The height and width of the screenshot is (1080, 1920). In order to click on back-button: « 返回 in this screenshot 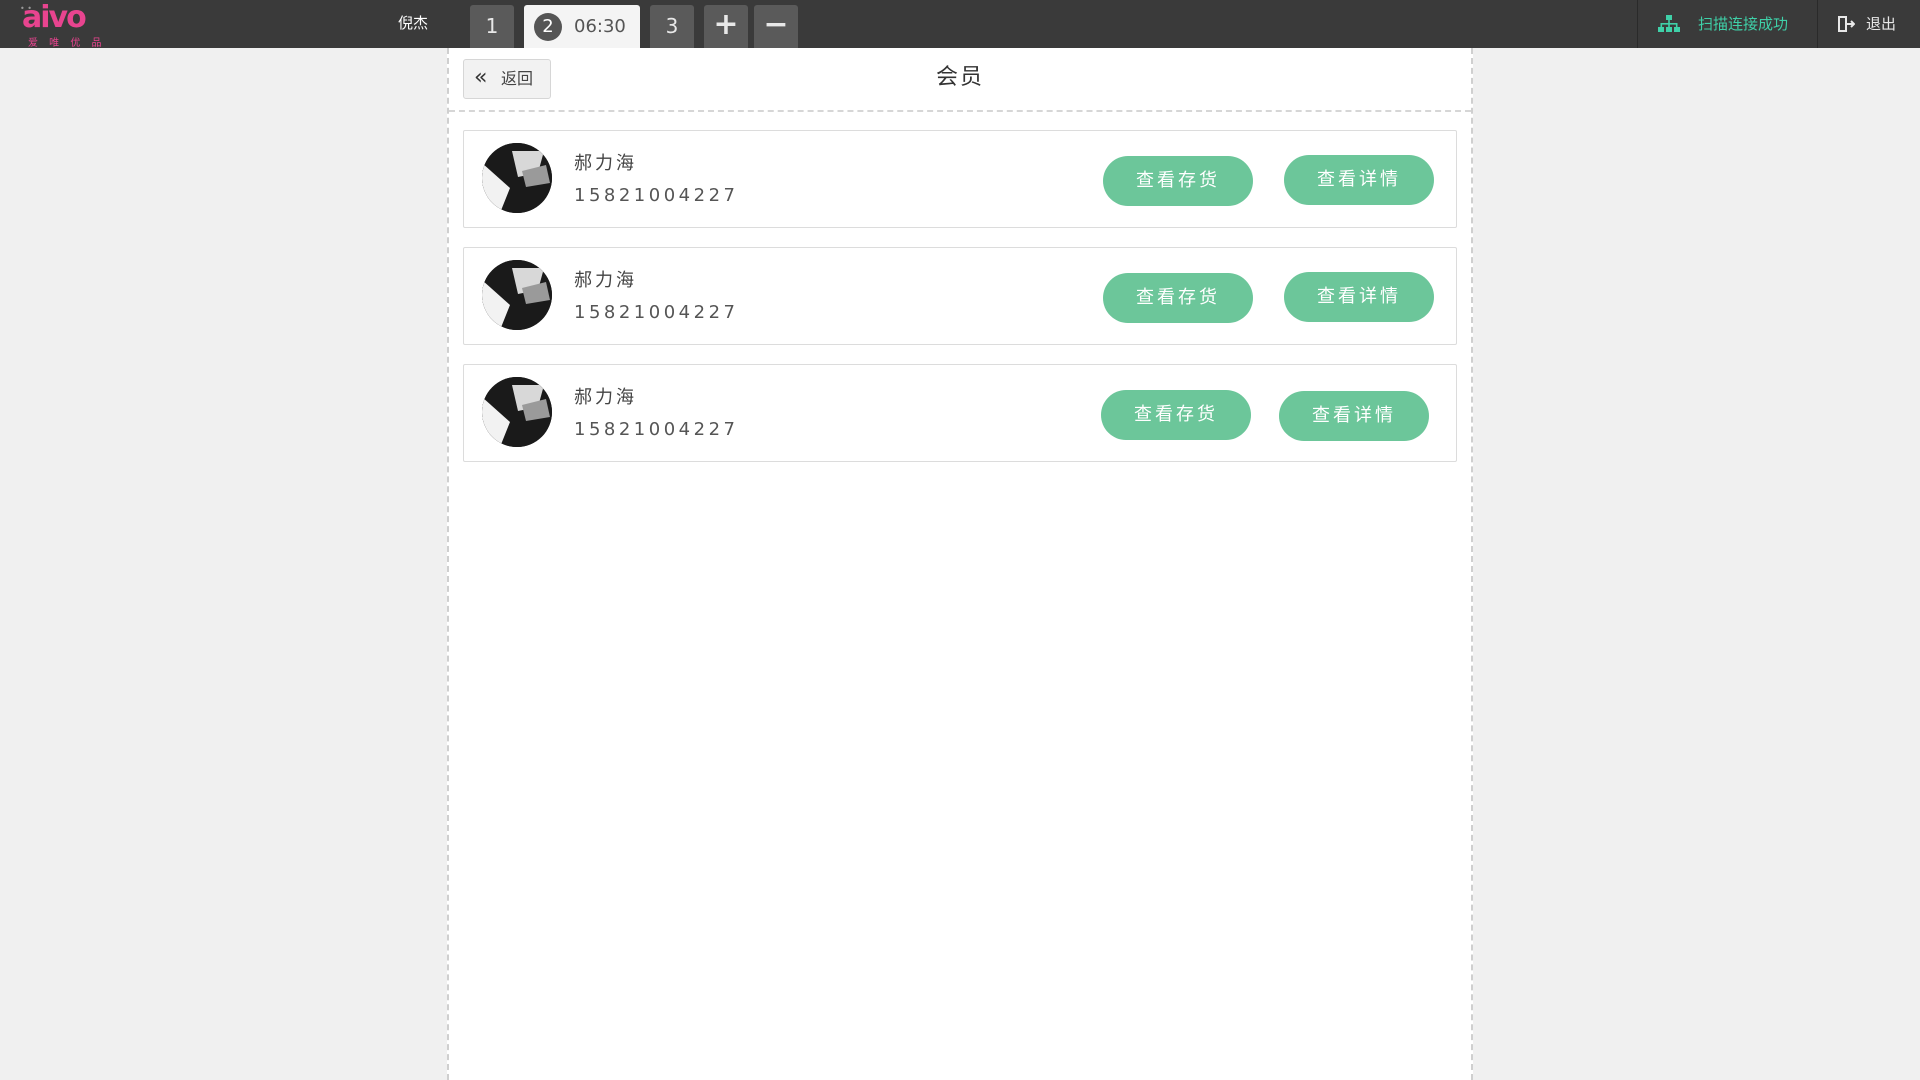, I will do `click(507, 79)`.